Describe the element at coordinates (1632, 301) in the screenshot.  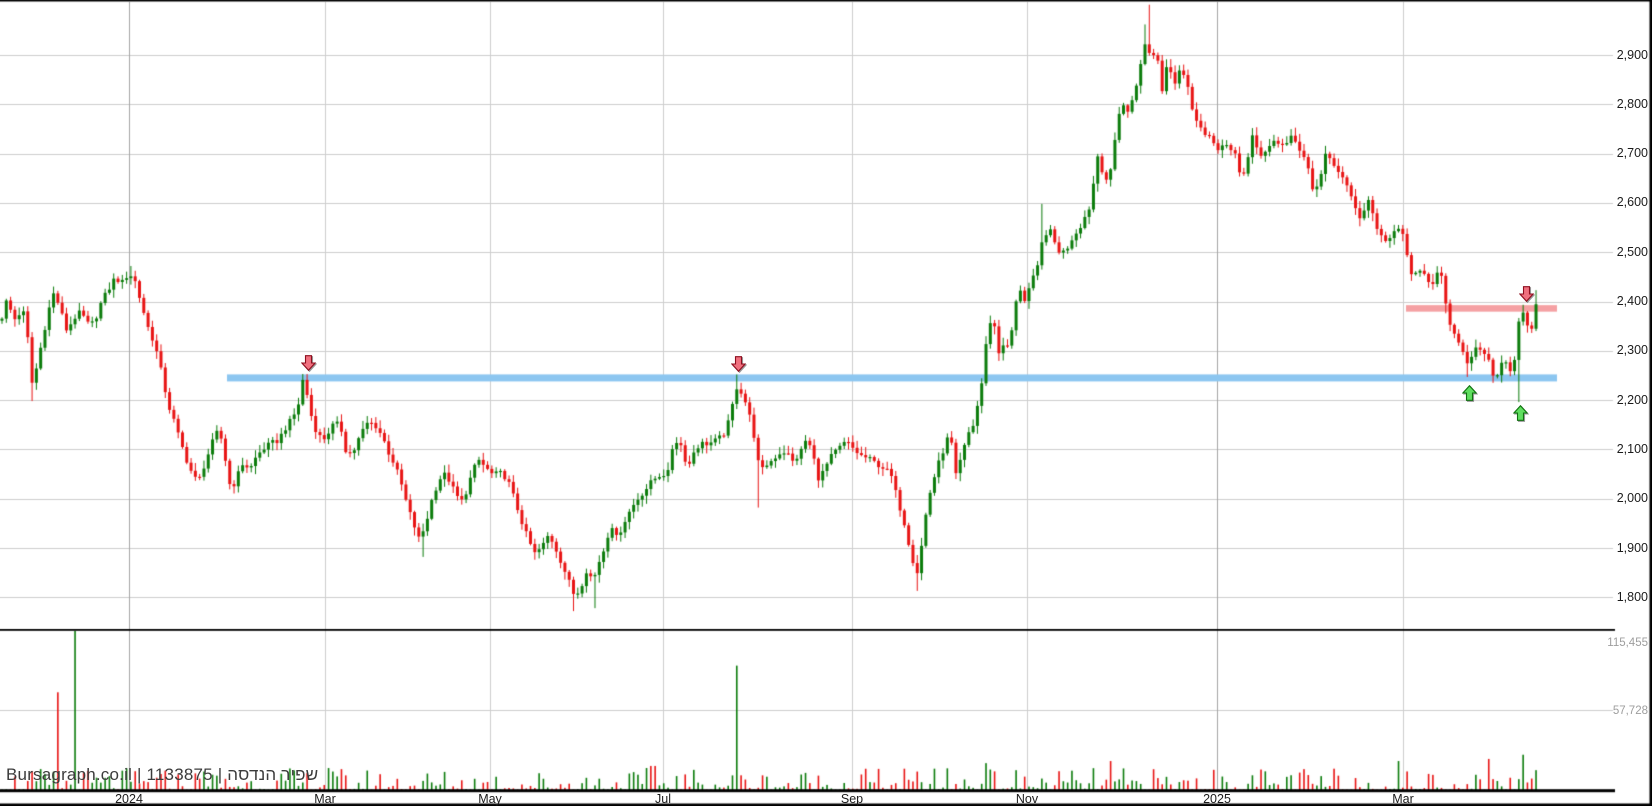
I see `price-tick-label: 2,400` at that location.